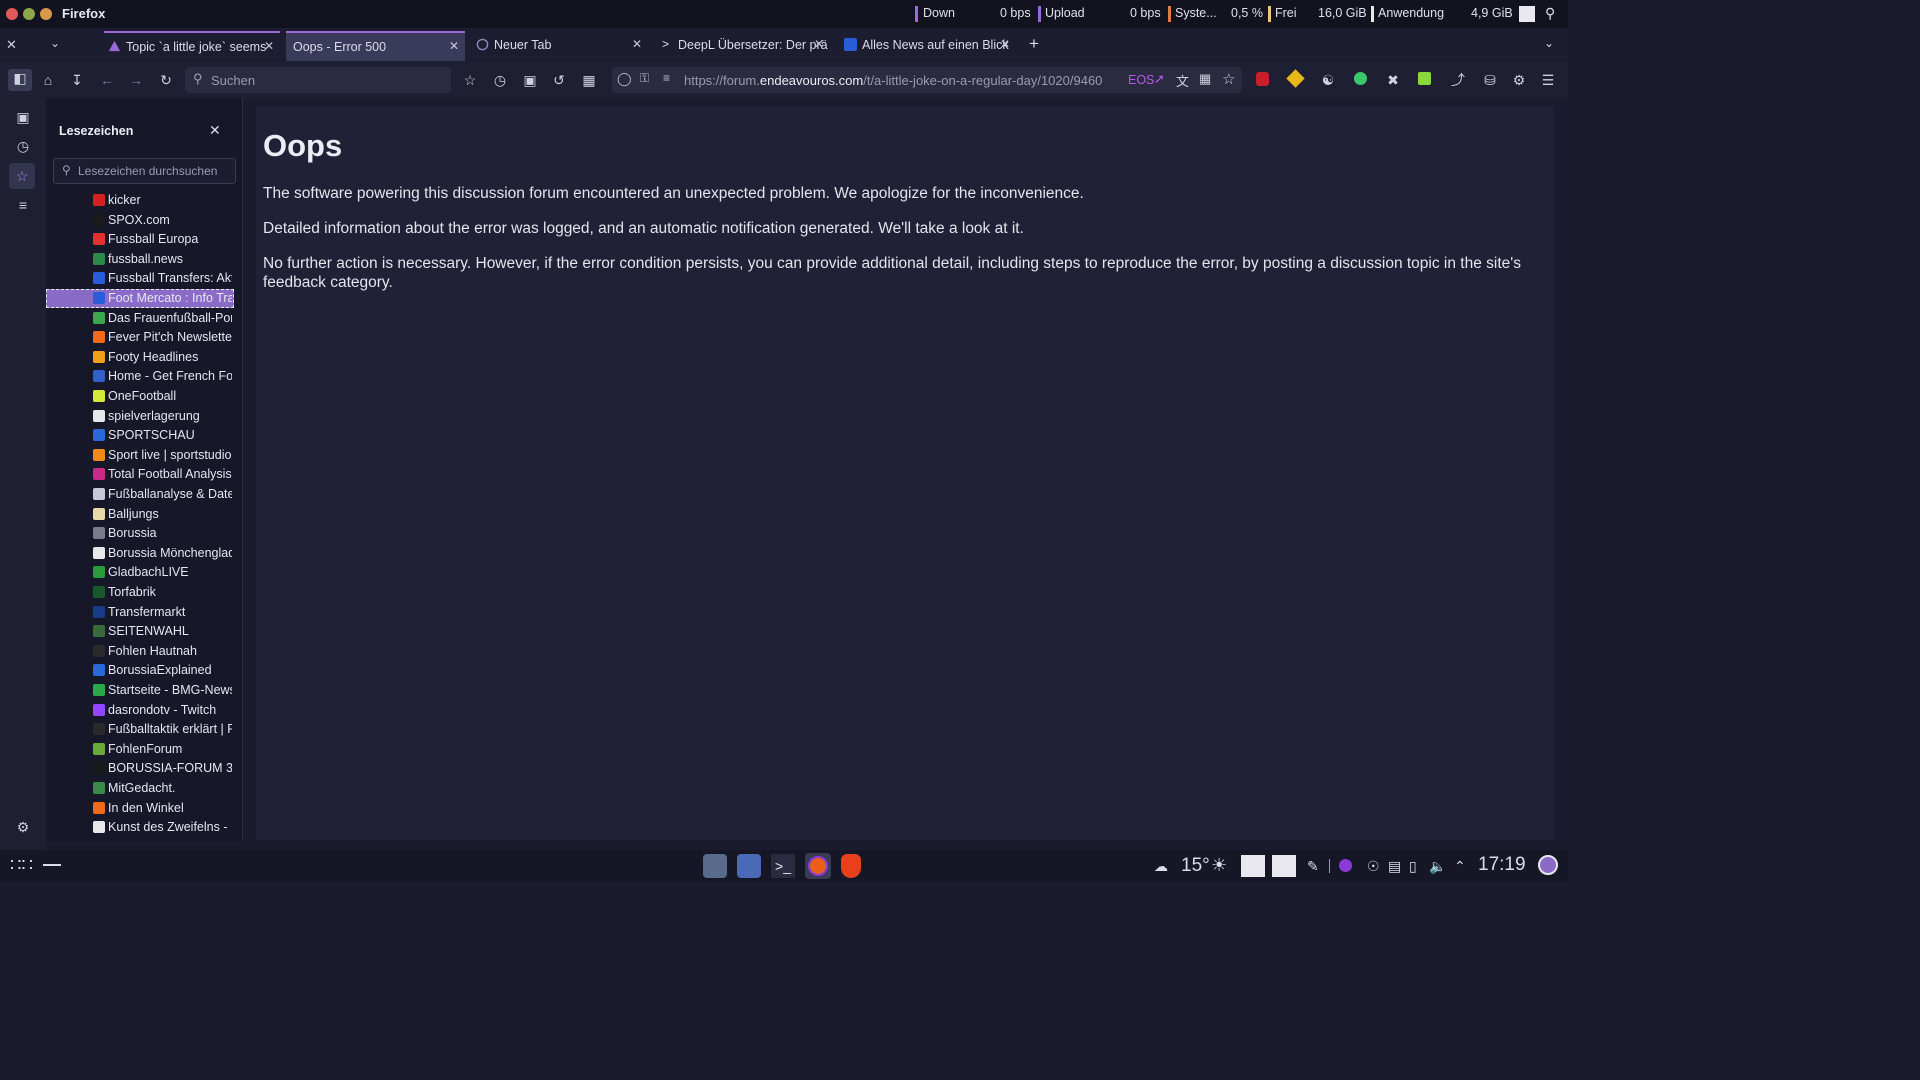  Describe the element at coordinates (715, 866) in the screenshot. I see `system-settings-taskbar-icon` at that location.